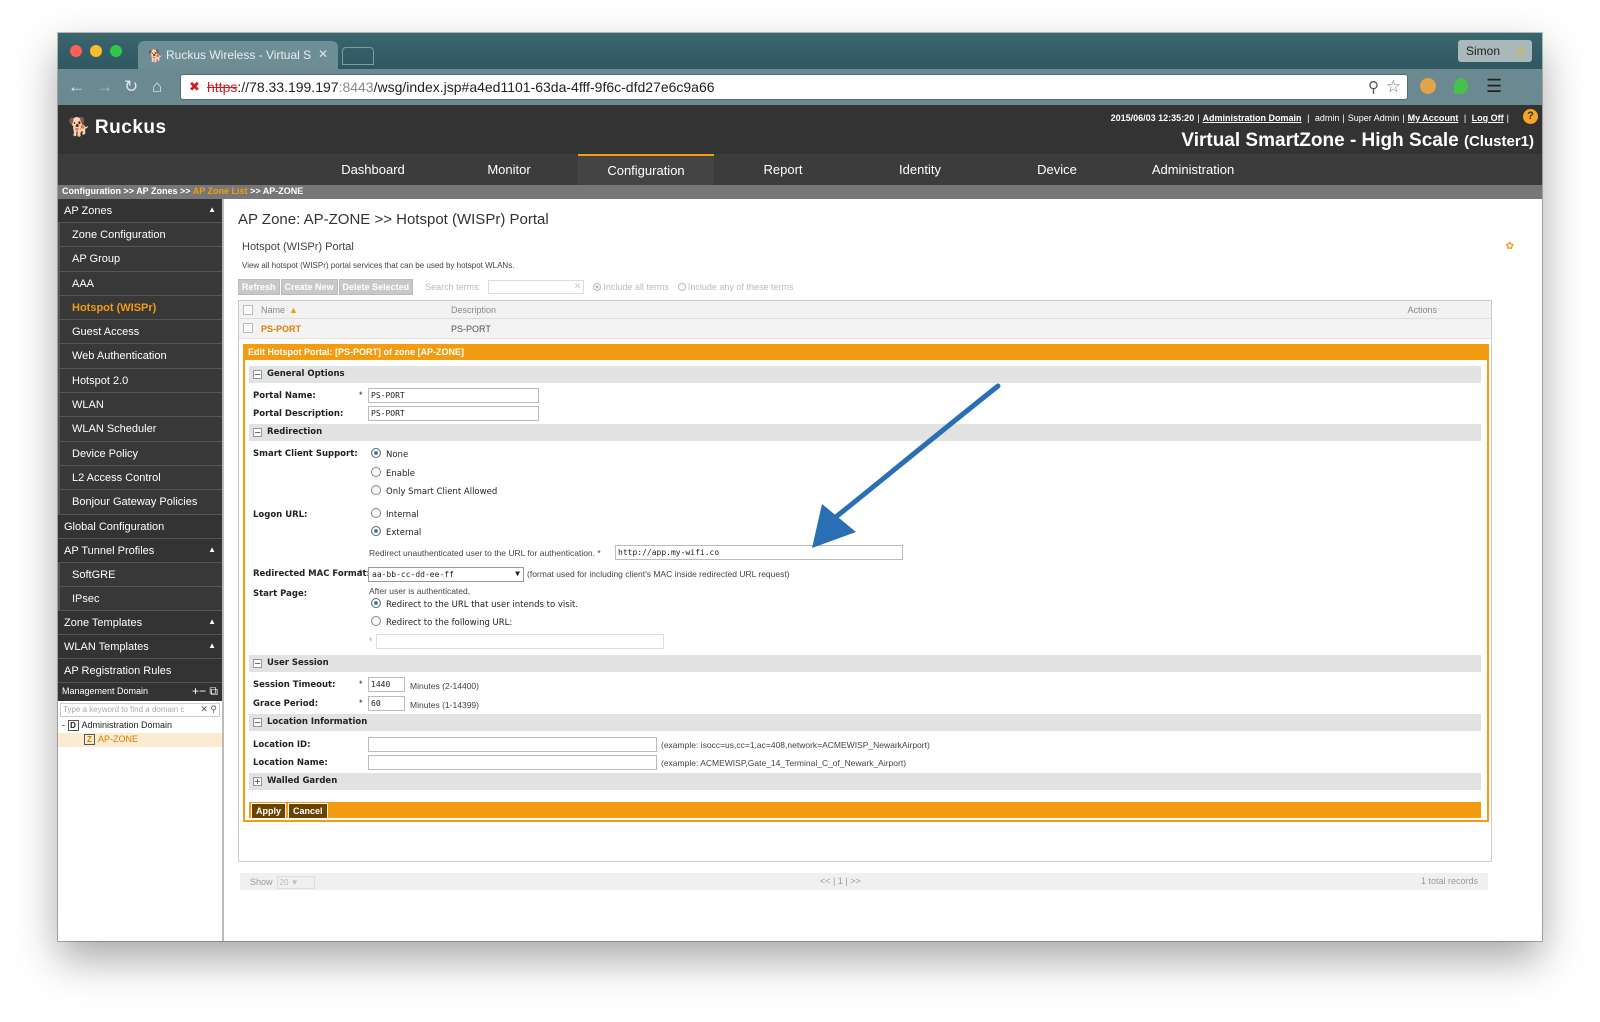 This screenshot has height=1022, width=1600. Describe the element at coordinates (238, 55) in the screenshot. I see `browser-tab: 🐕 Ruckus Wireless - Virtual S ✕` at that location.